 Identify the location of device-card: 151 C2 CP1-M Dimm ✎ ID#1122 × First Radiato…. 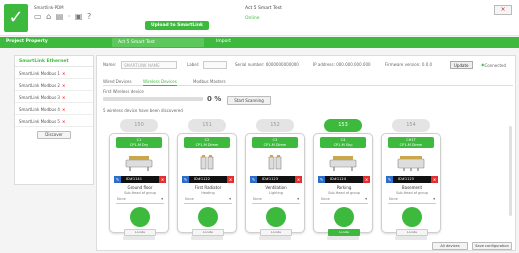
(207, 180).